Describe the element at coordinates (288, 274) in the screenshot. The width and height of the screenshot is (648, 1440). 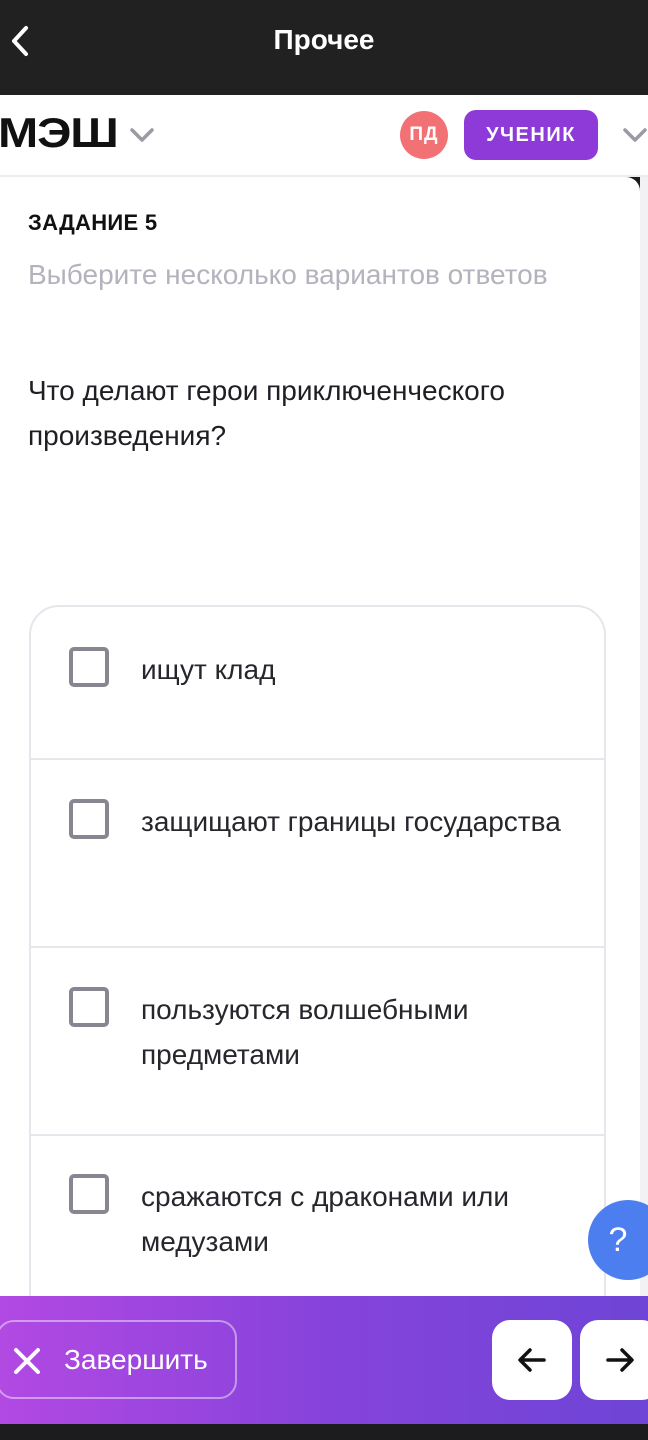
I see `task-hint: Выберите несколько вариантов ответов` at that location.